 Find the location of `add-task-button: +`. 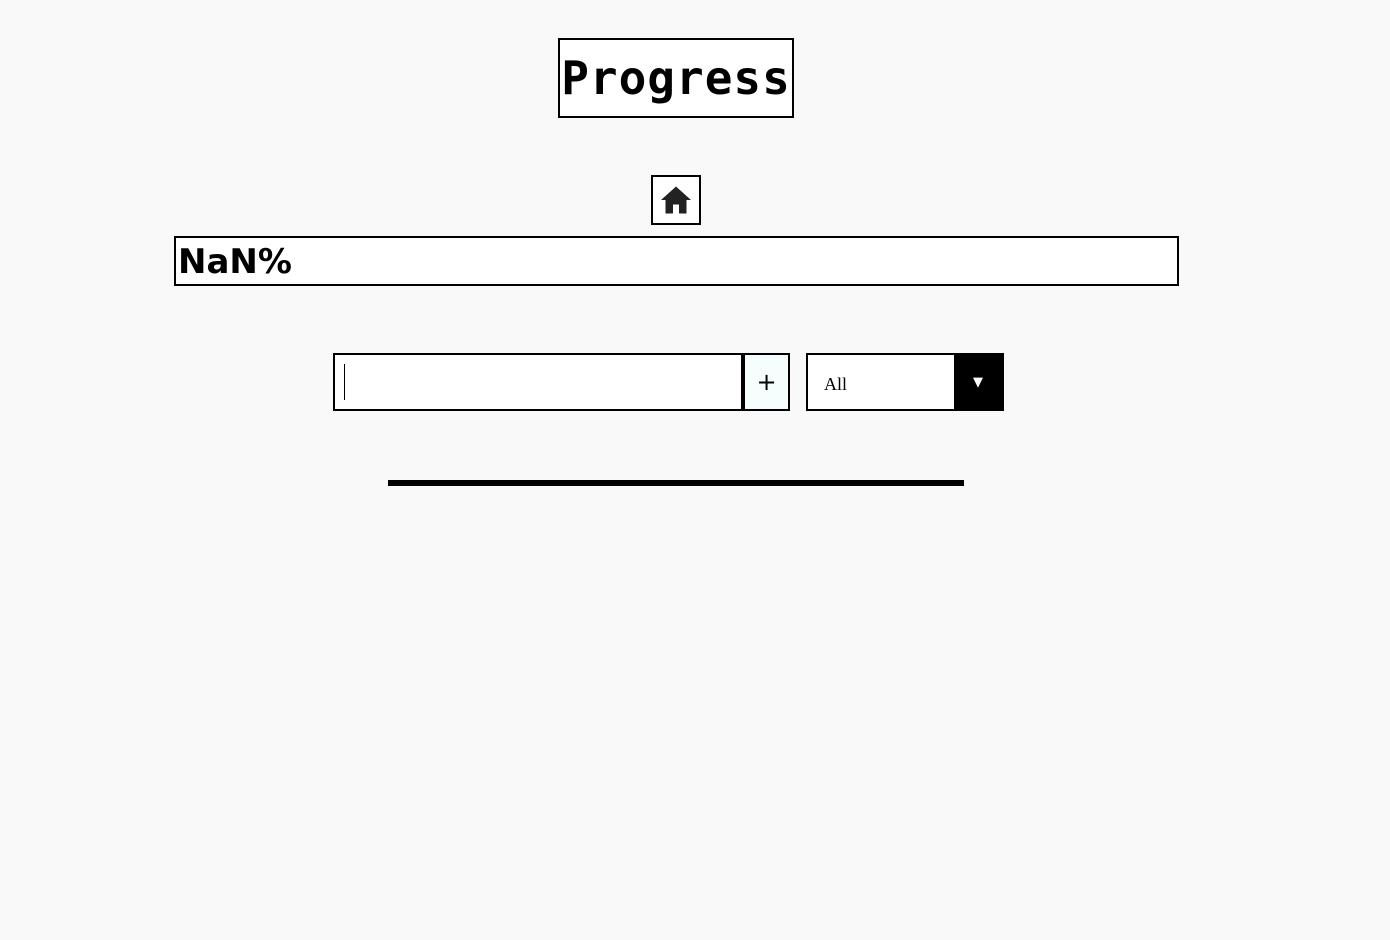

add-task-button: + is located at coordinates (766, 382).